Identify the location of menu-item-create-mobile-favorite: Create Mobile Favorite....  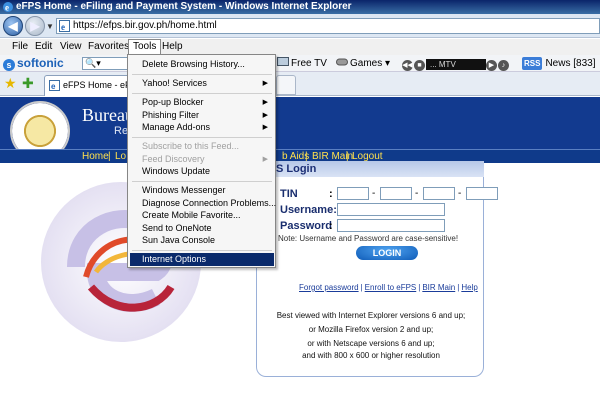
(208, 215).